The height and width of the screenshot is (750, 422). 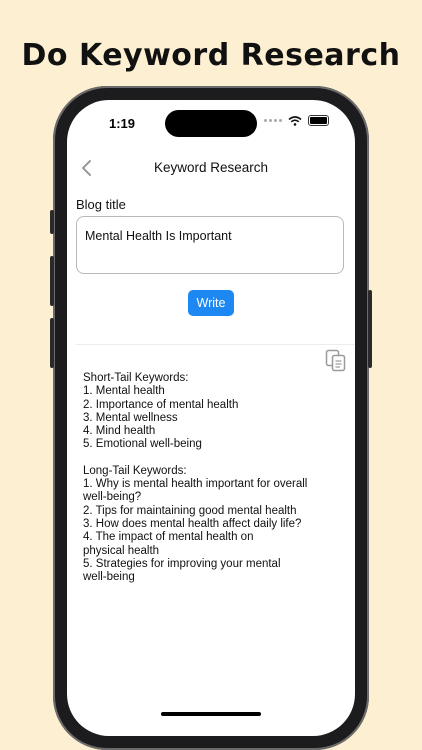 What do you see at coordinates (211, 123) in the screenshot?
I see `dynamic-island` at bounding box center [211, 123].